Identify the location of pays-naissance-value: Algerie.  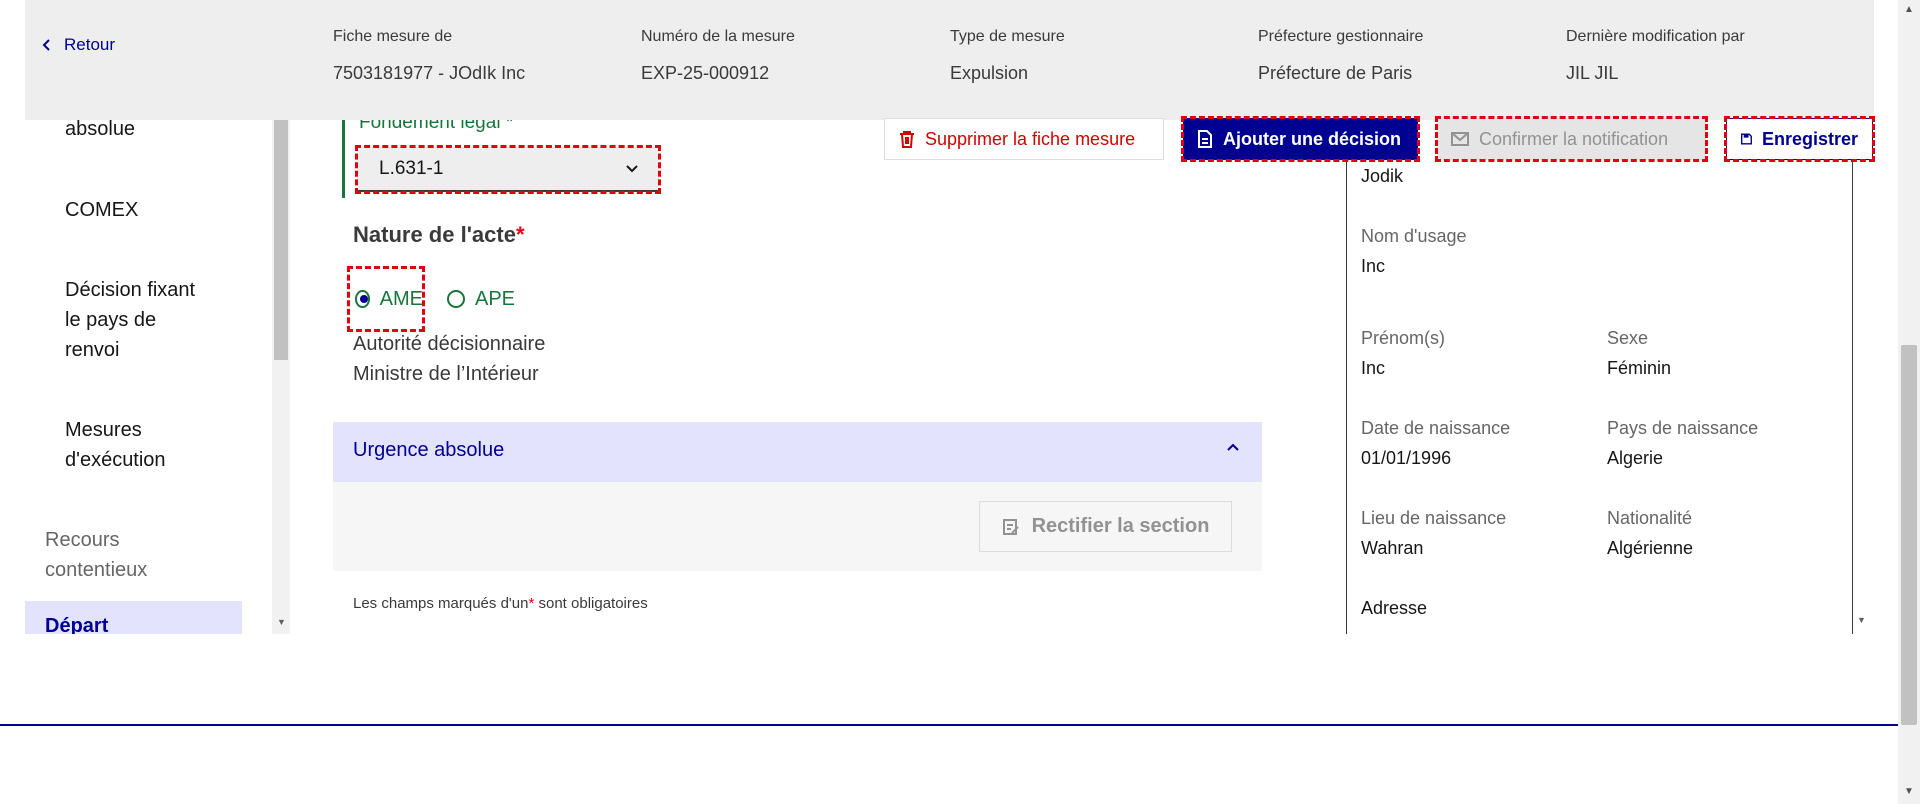
(1635, 458).